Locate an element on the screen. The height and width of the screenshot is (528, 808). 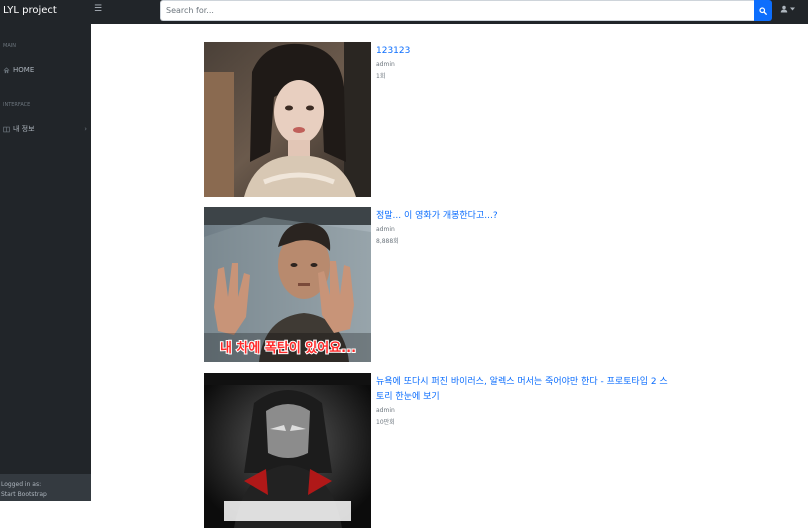
sidebar-footer: Logged in as: Start Bootstrap is located at coordinates (45, 487).